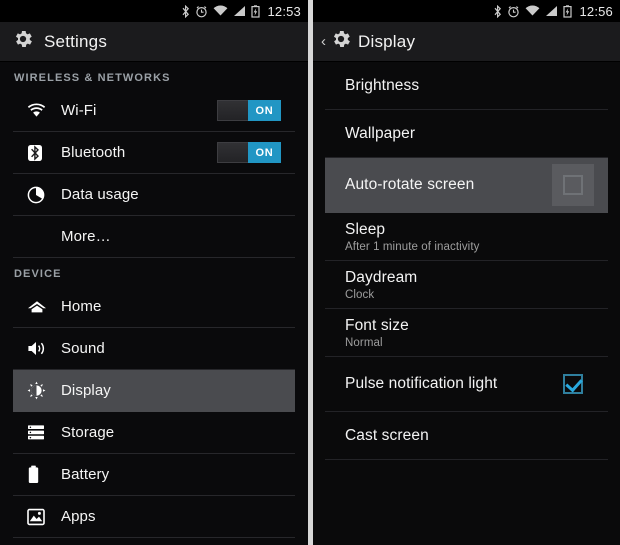 Image resolution: width=620 pixels, height=545 pixels. I want to click on item-texts: Auto-rotate screen, so click(448, 185).